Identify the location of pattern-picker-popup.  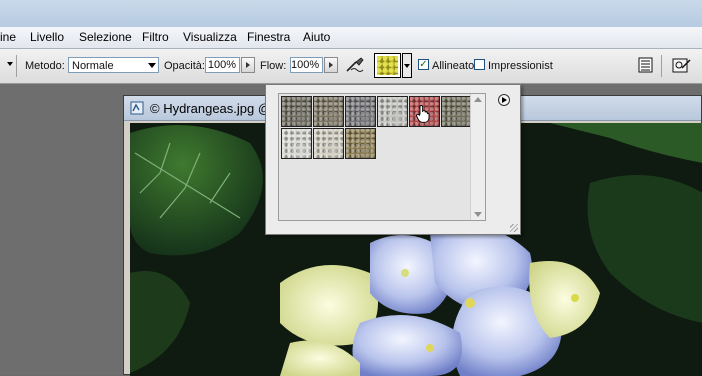
(393, 159).